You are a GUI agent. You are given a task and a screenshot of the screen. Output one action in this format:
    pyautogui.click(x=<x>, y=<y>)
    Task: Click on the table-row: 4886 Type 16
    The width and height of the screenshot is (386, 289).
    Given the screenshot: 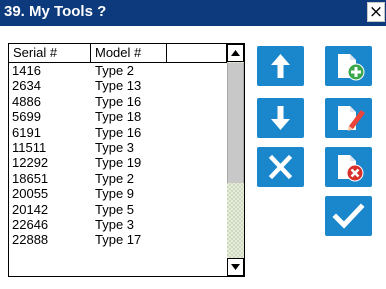 What is the action you would take?
    pyautogui.click(x=118, y=101)
    